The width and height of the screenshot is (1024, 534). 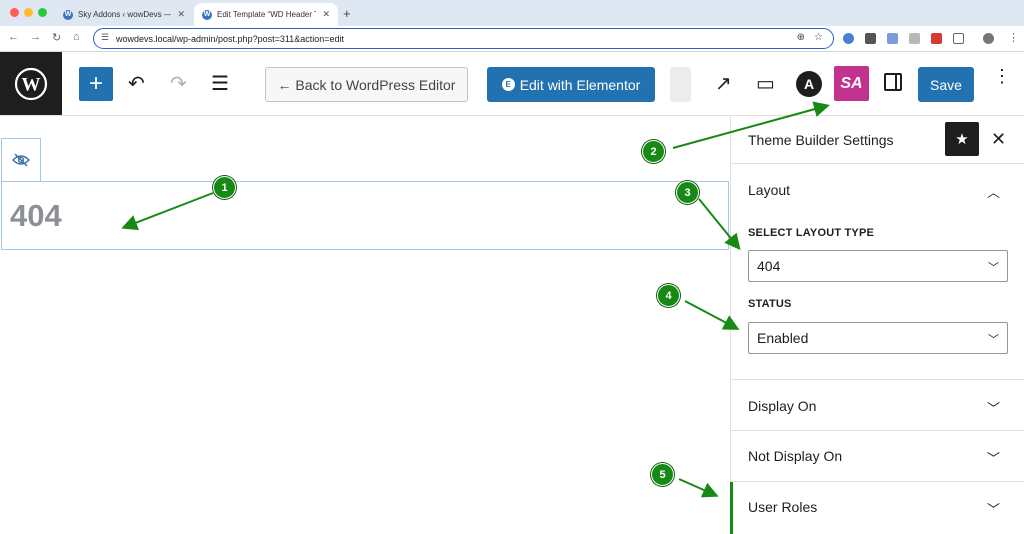 What do you see at coordinates (347, 13) in the screenshot?
I see `new-tab-button: +` at bounding box center [347, 13].